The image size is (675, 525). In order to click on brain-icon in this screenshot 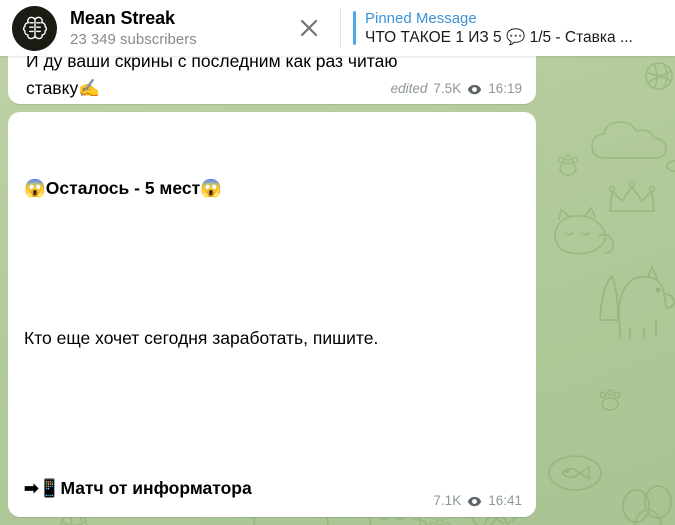, I will do `click(34, 28)`.